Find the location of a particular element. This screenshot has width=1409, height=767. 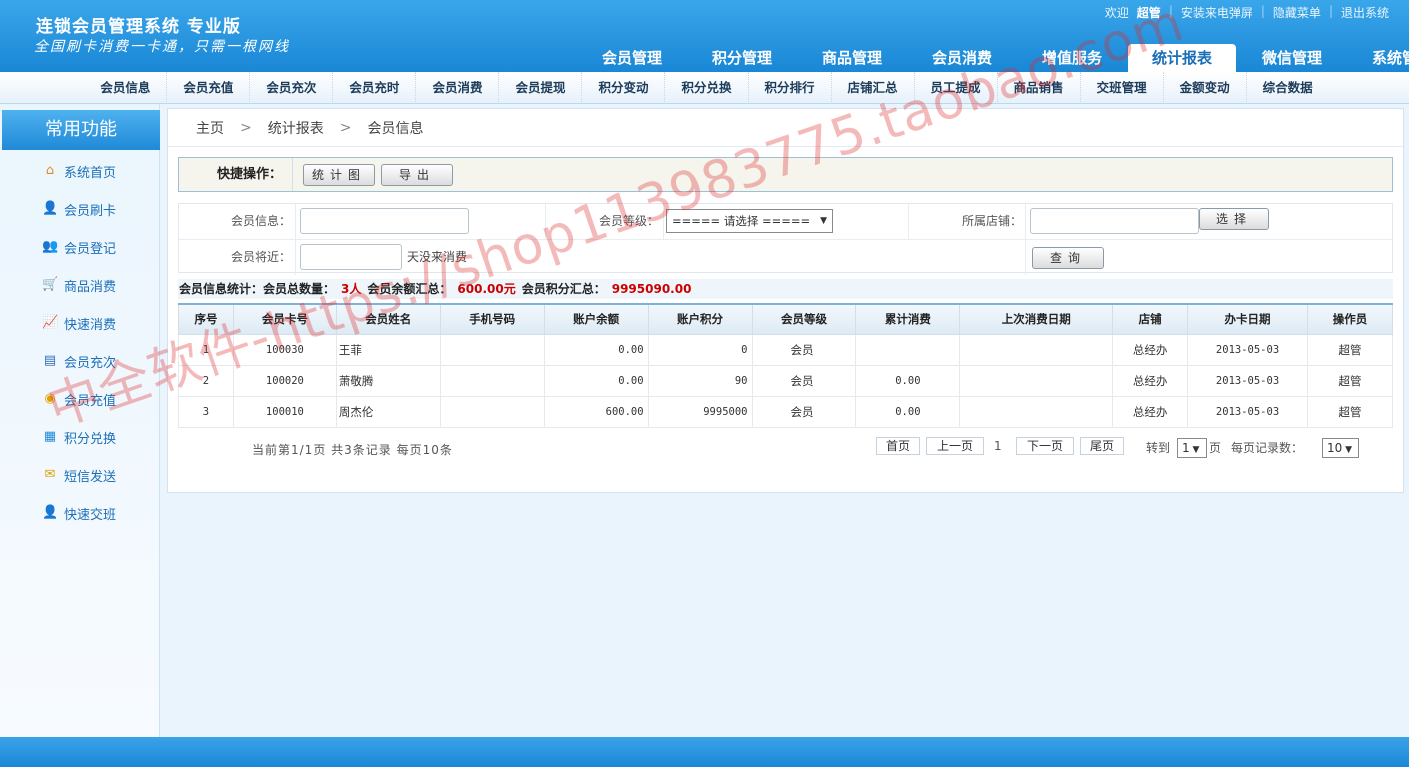

quick-actions-label: 快捷操作： is located at coordinates (236, 174).